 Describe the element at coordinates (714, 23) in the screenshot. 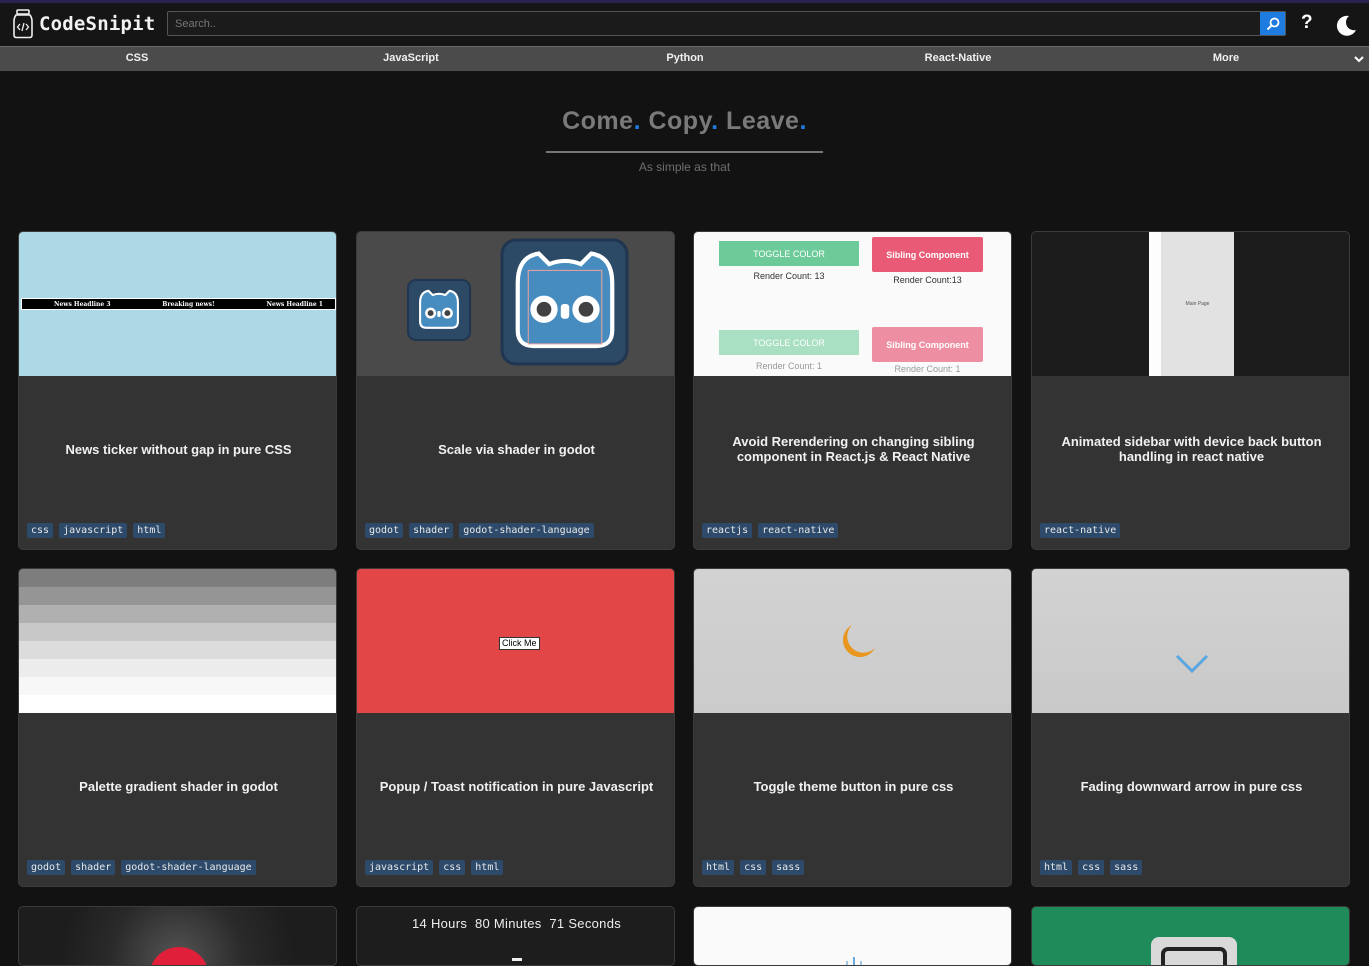

I see `search-input` at that location.